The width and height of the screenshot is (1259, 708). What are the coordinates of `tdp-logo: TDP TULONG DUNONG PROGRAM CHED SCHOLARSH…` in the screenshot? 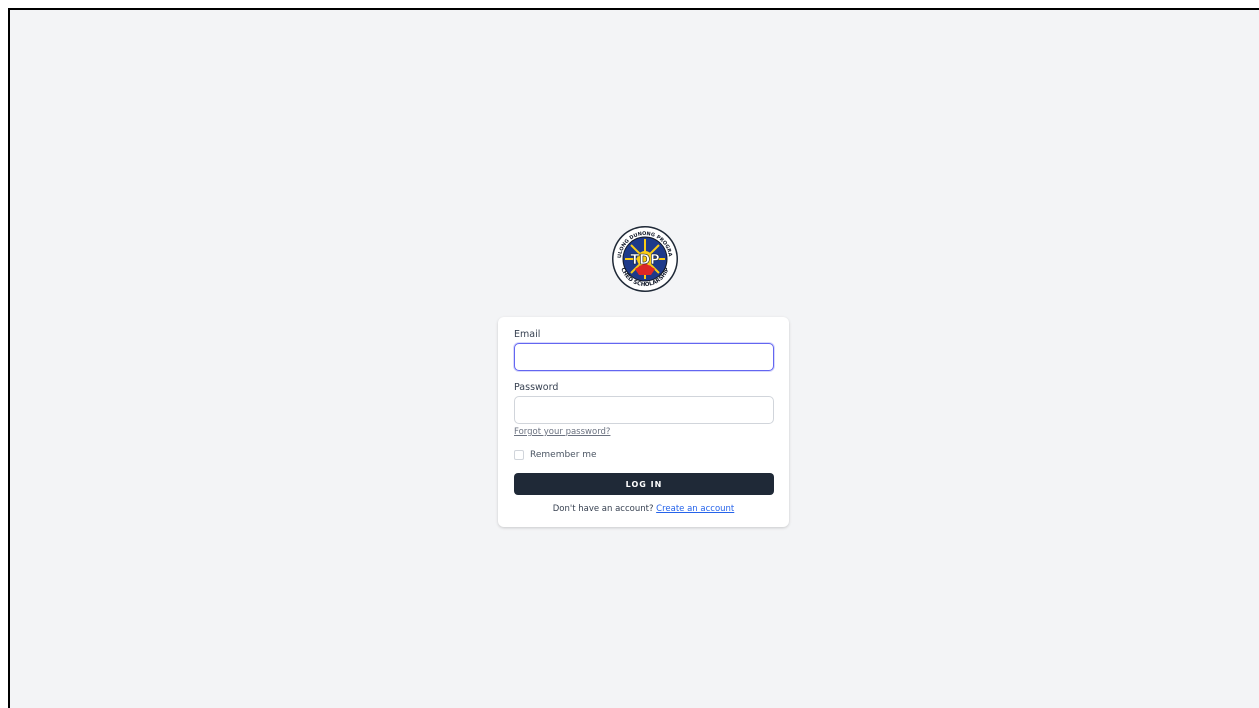 It's located at (644, 258).